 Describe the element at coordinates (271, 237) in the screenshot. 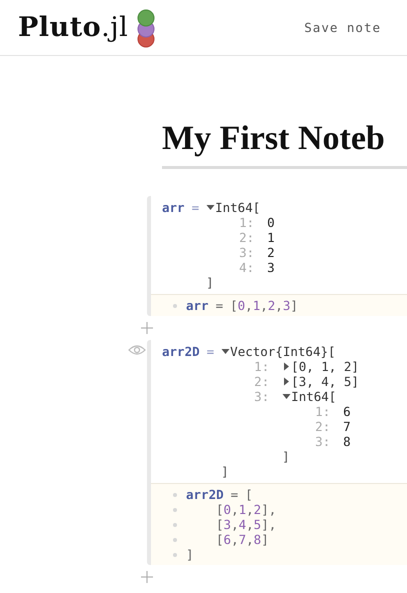

I see `value-text: 1` at that location.